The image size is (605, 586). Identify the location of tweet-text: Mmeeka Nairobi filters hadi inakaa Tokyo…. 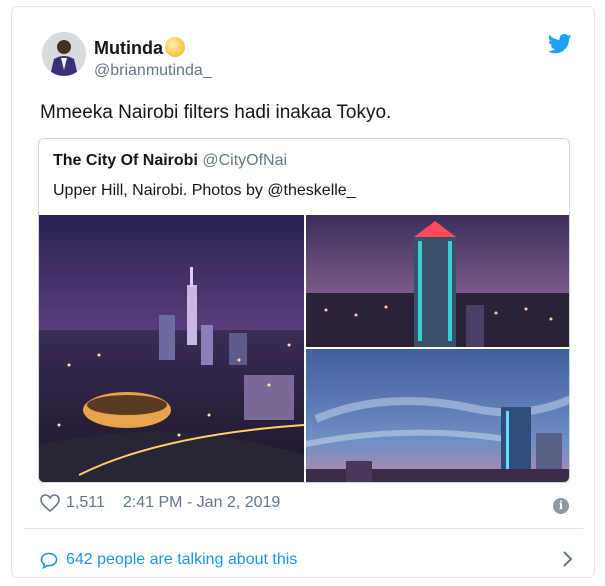
(216, 112).